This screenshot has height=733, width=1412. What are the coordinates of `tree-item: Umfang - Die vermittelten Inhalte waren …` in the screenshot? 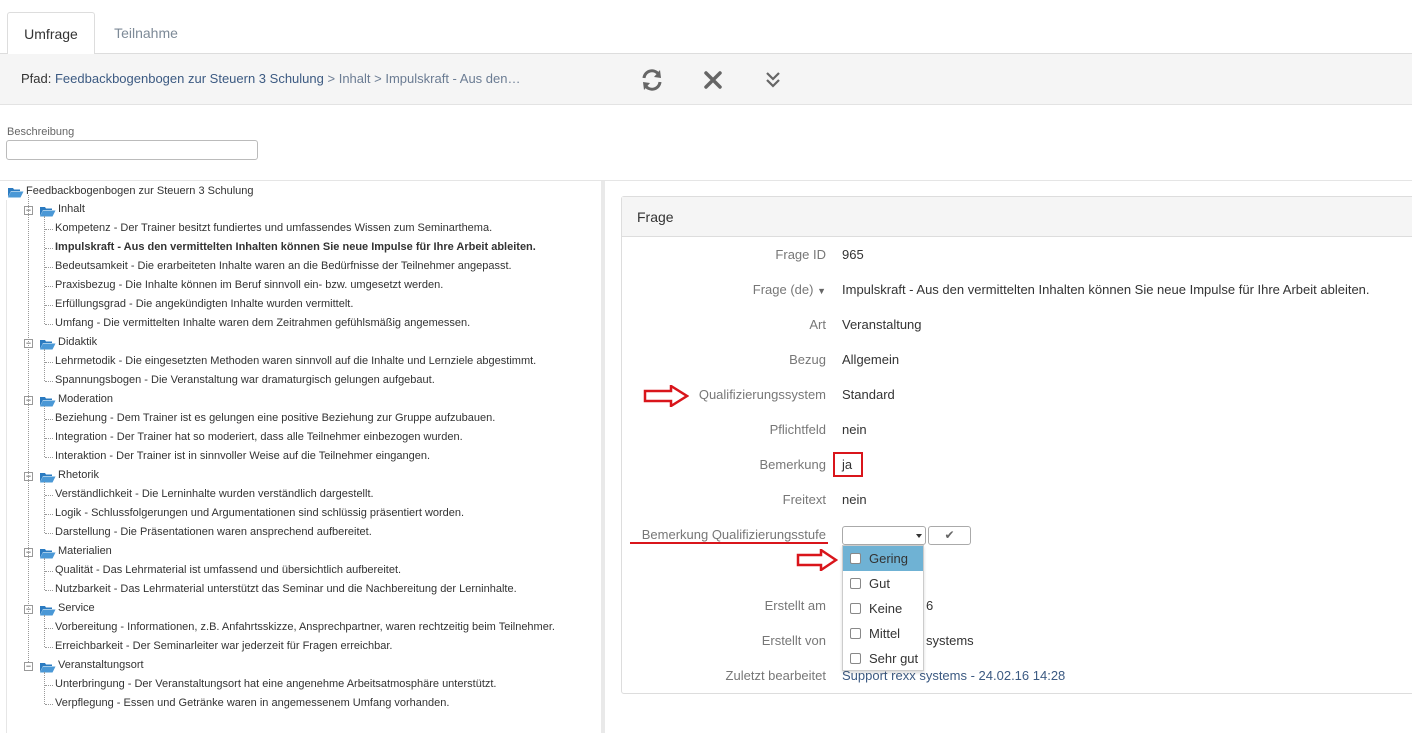 It's located at (262, 323).